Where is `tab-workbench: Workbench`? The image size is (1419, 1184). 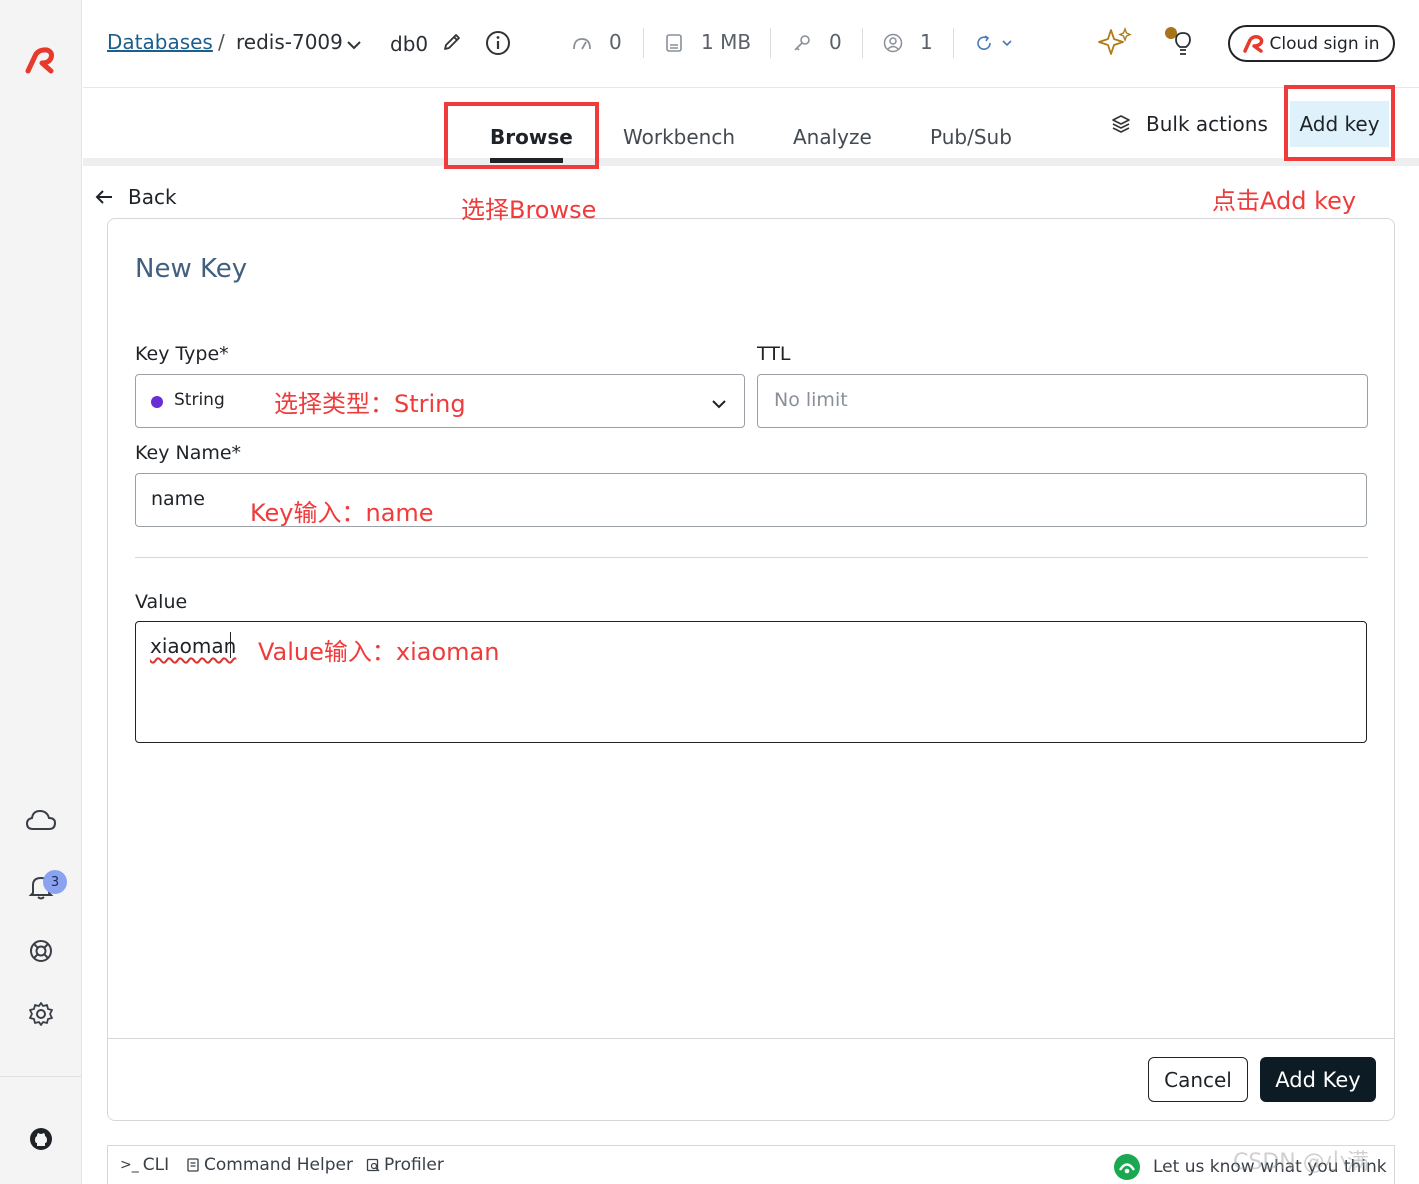
tab-workbench: Workbench is located at coordinates (679, 137).